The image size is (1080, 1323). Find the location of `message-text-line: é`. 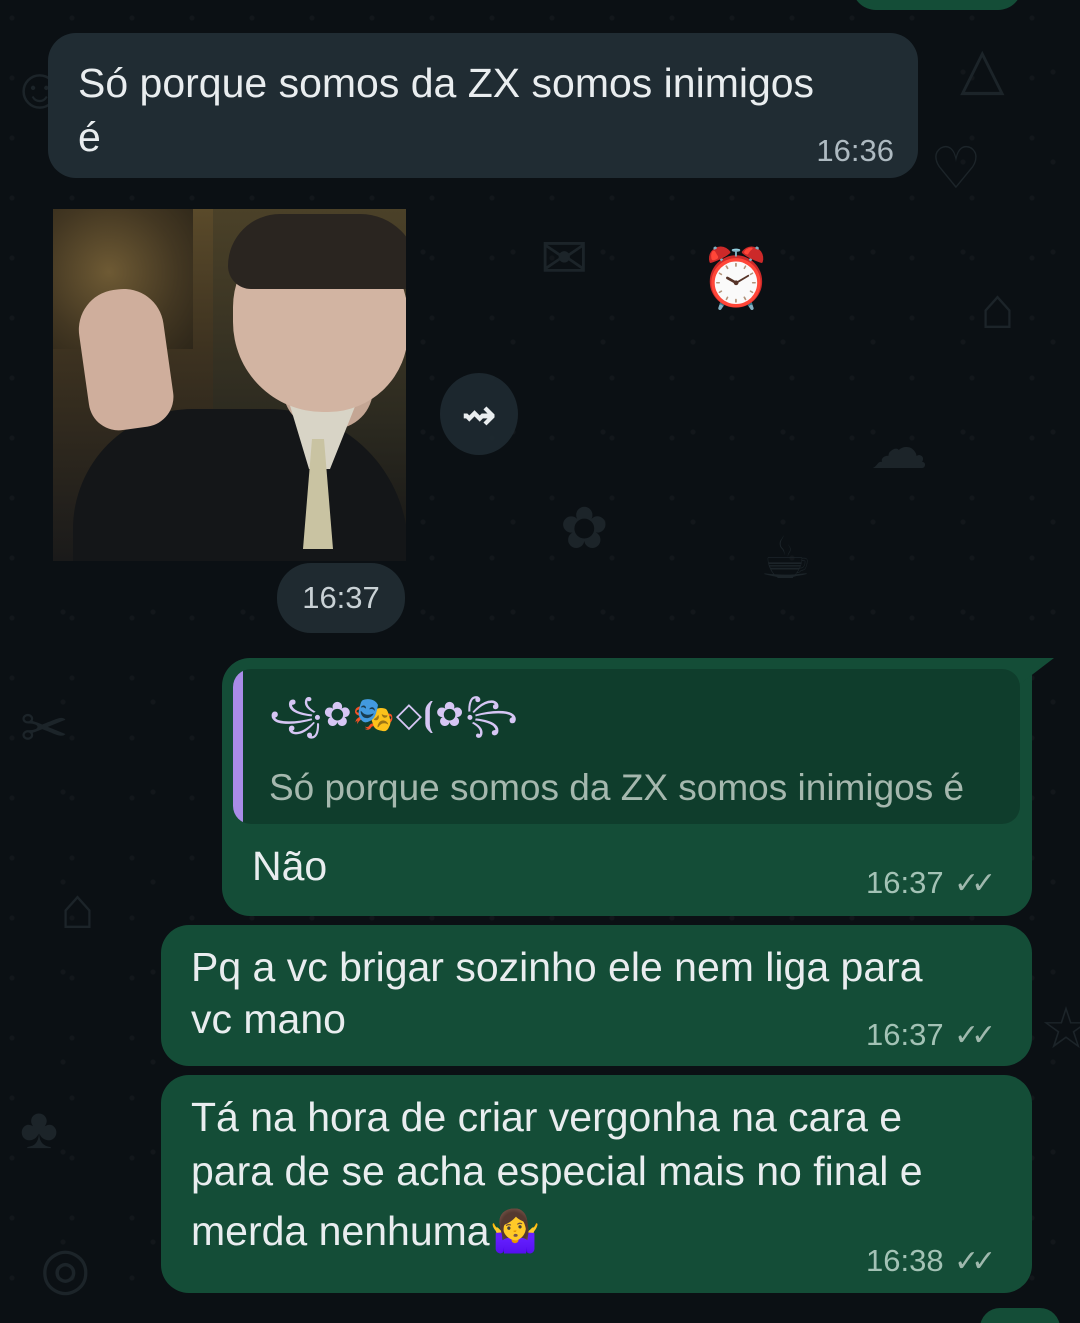

message-text-line: é is located at coordinates (89, 137).